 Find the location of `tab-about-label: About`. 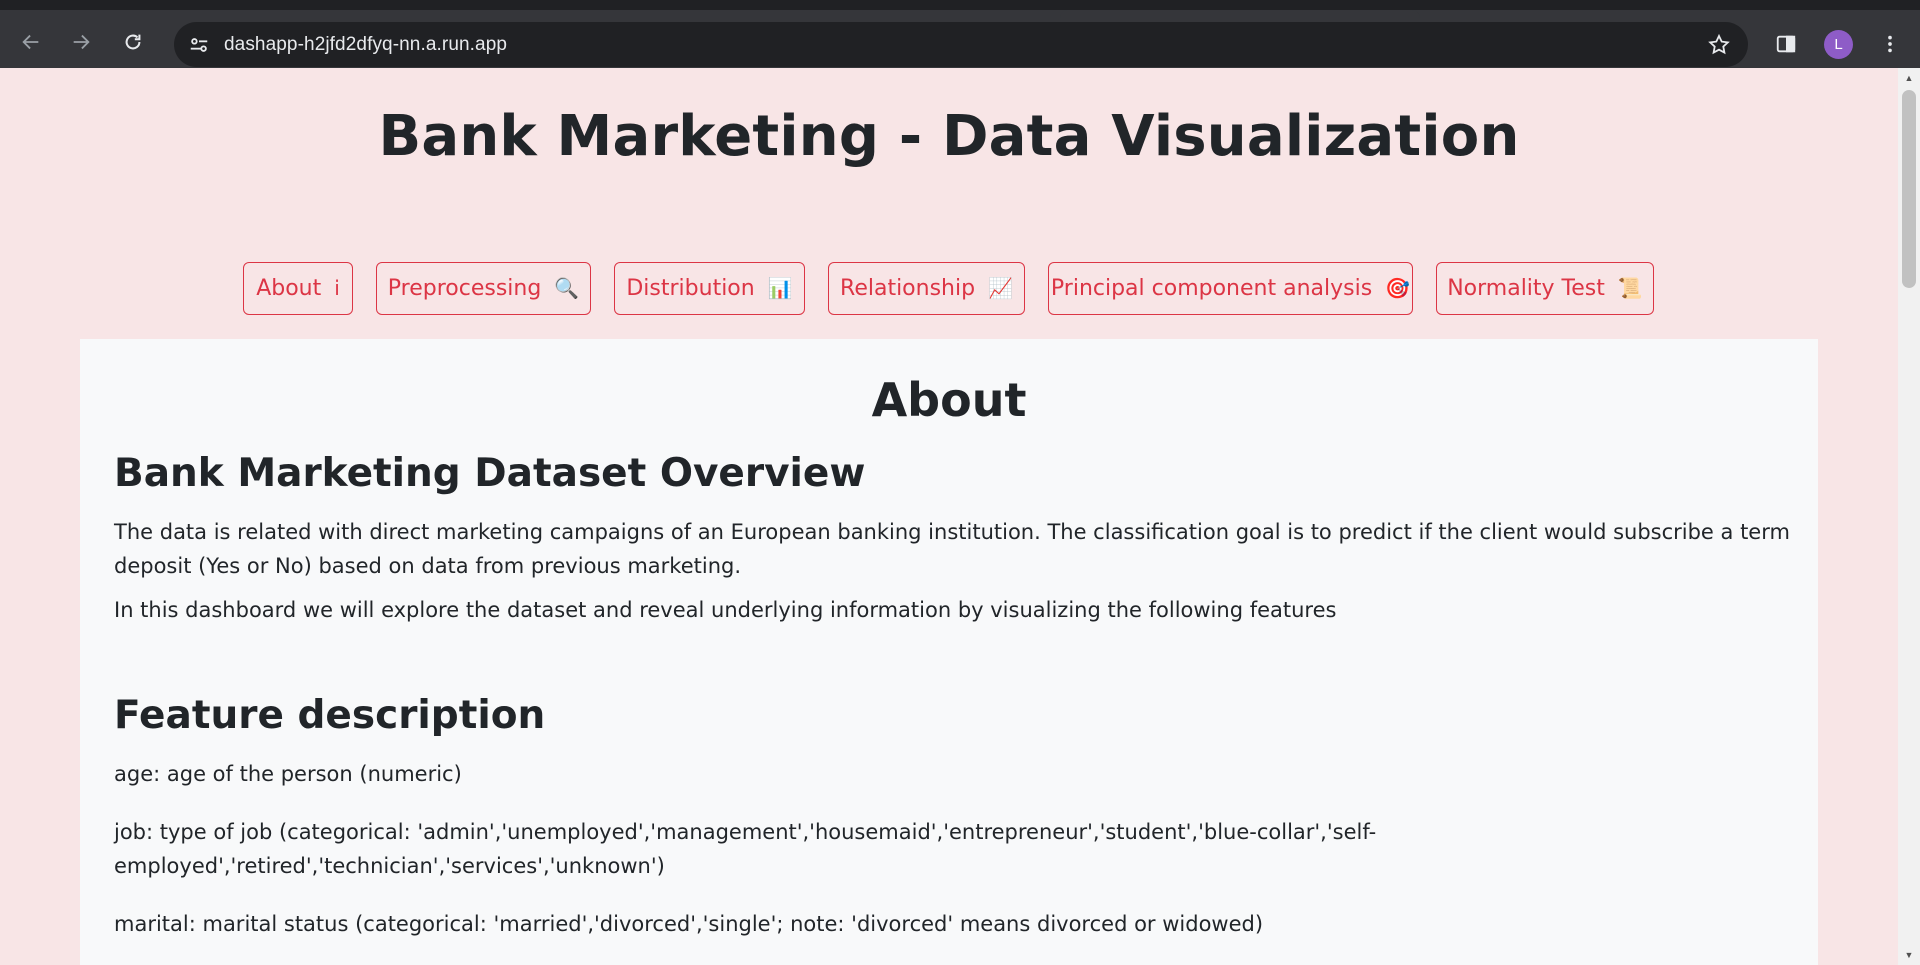

tab-about-label: About is located at coordinates (289, 288).